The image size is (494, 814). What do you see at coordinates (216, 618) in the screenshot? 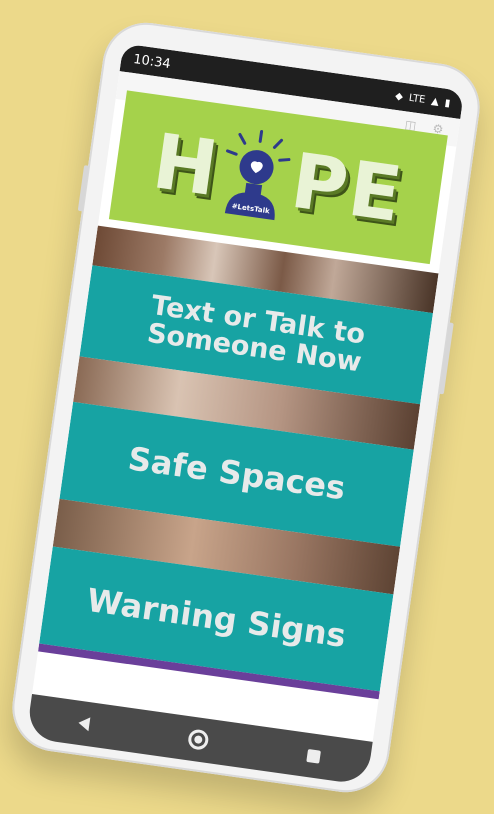
I see `warning-signs-label: Warning Signs` at bounding box center [216, 618].